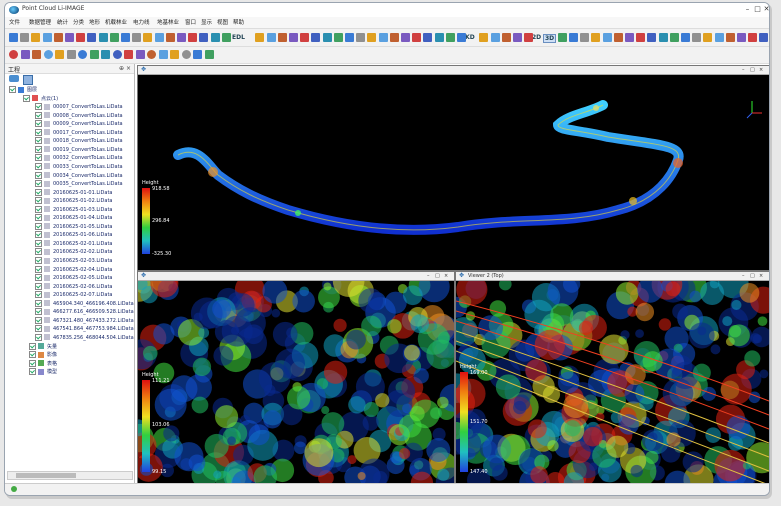 The width and height of the screenshot is (781, 506). Describe the element at coordinates (116, 22) in the screenshot. I see `menu-airborne-forestry: 机载林业` at that location.